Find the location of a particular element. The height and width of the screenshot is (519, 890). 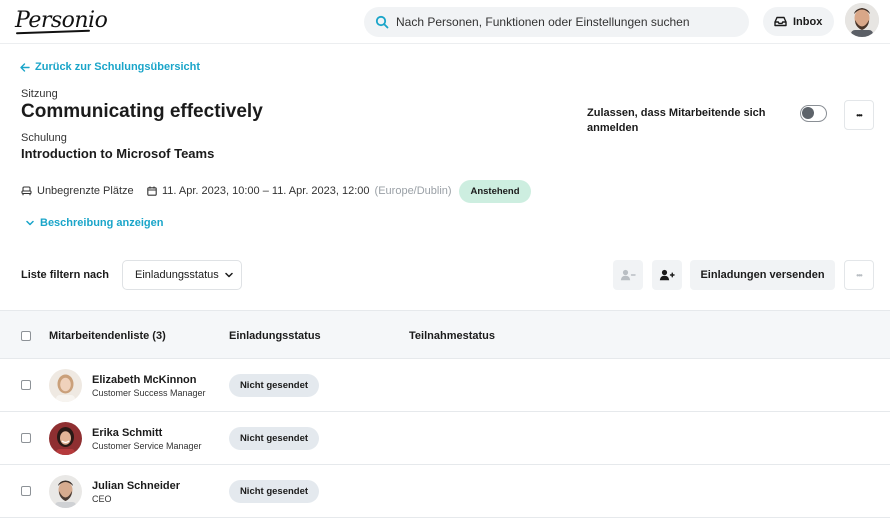

user-avatar is located at coordinates (862, 20).